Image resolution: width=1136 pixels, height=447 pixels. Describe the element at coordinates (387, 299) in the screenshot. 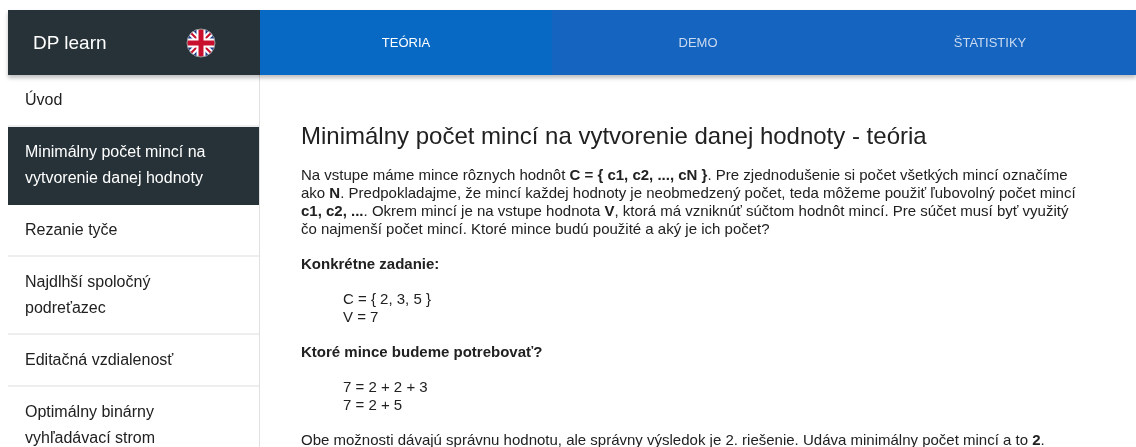

I see `formula-line: C = { 2, 3, 5 }` at that location.